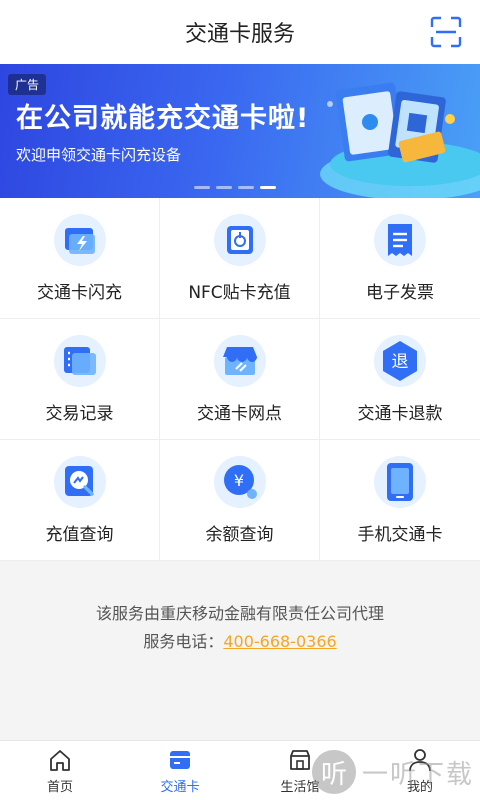 The height and width of the screenshot is (800, 480). I want to click on nfc-tap-icon, so click(239, 240).